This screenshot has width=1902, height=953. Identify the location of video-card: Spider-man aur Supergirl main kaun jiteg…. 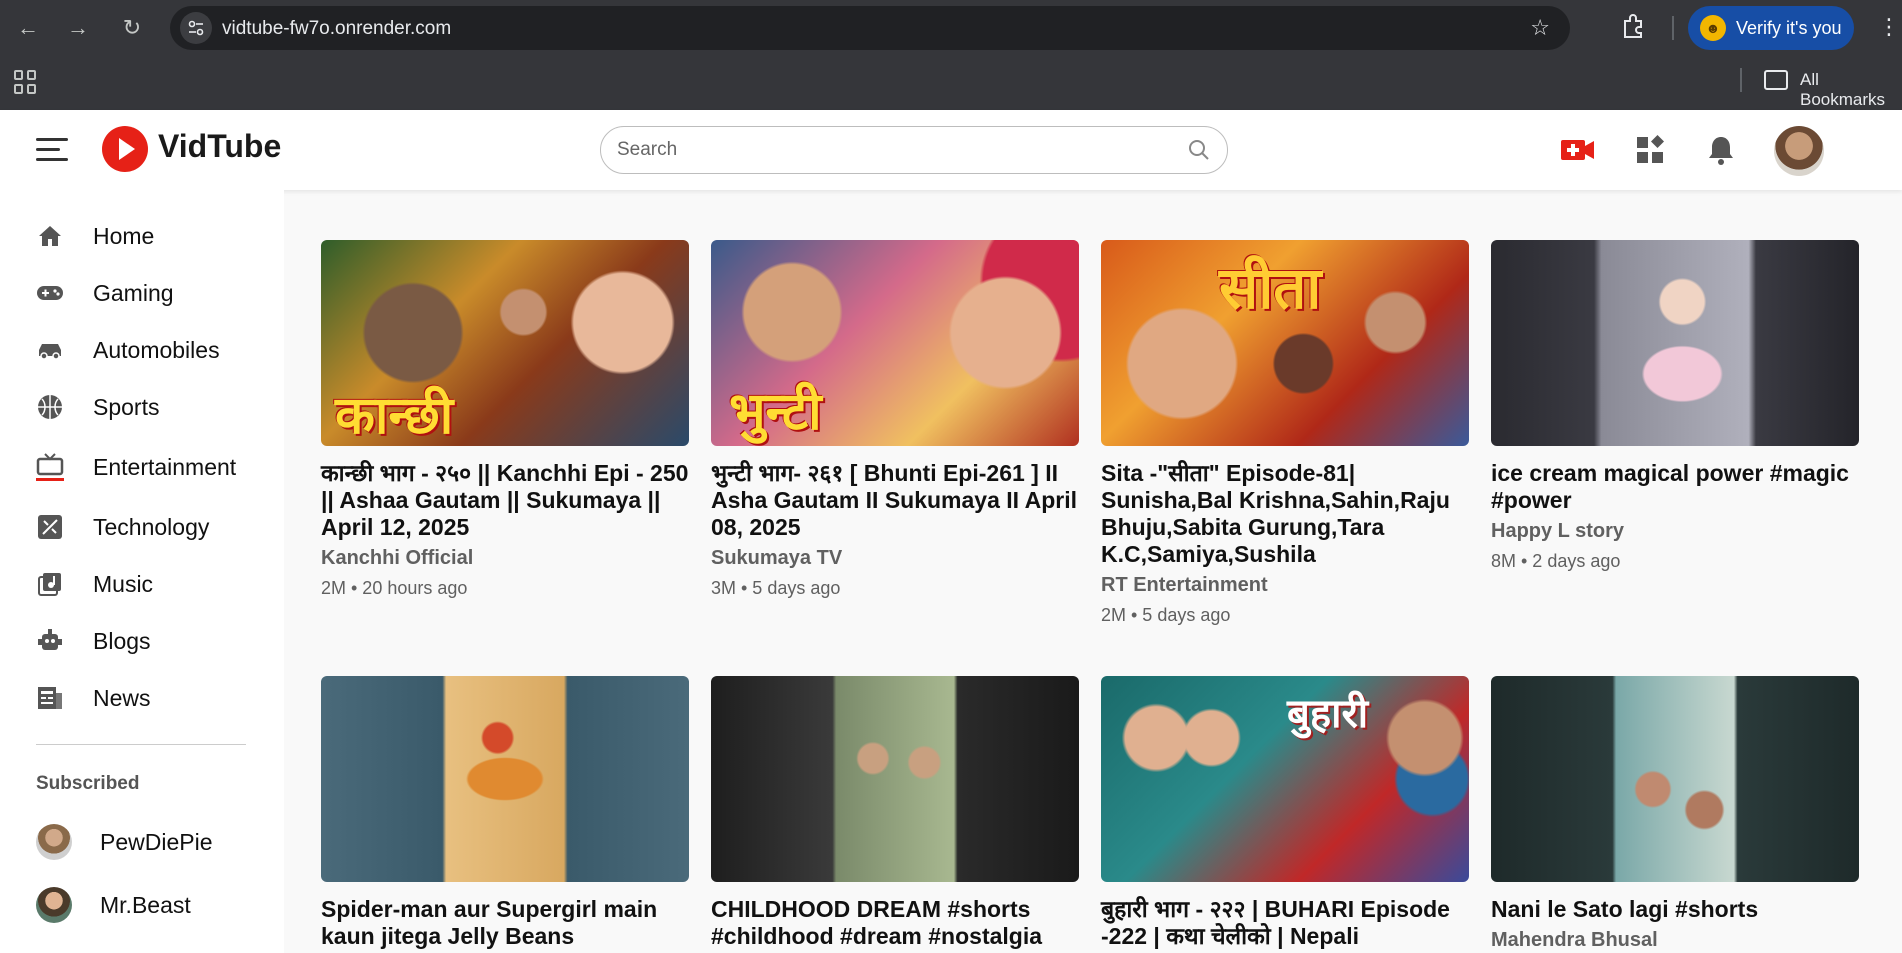
(505, 813).